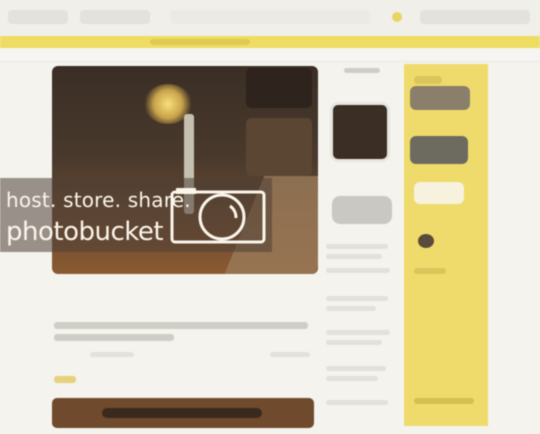  I want to click on toolbar-buttons, so click(38, 17).